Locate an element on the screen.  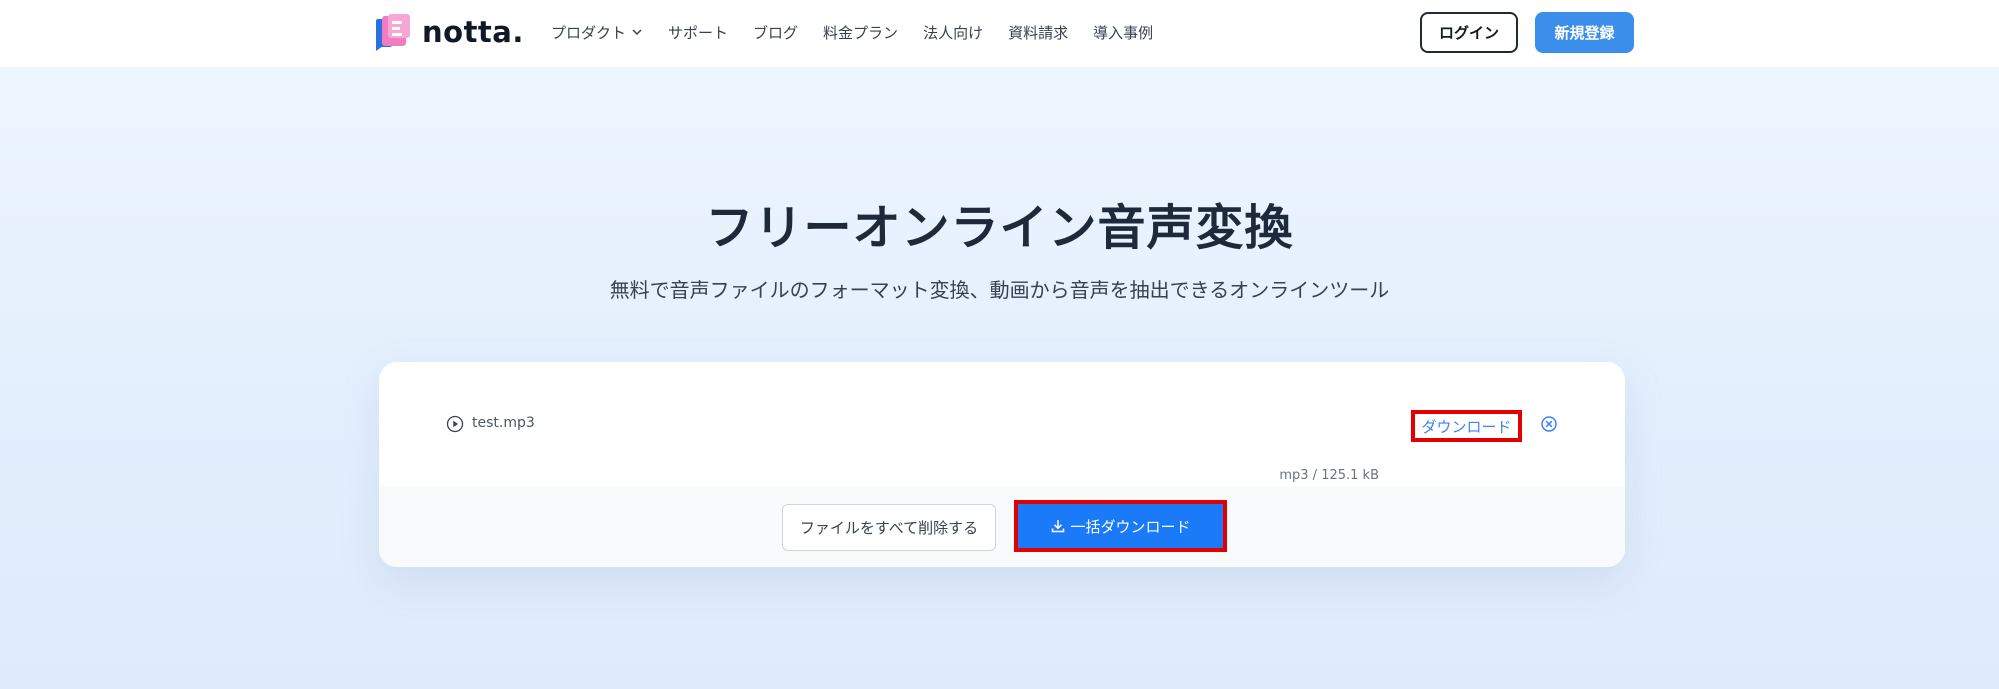
nav-item-case-studies: 導入事例 is located at coordinates (1123, 32).